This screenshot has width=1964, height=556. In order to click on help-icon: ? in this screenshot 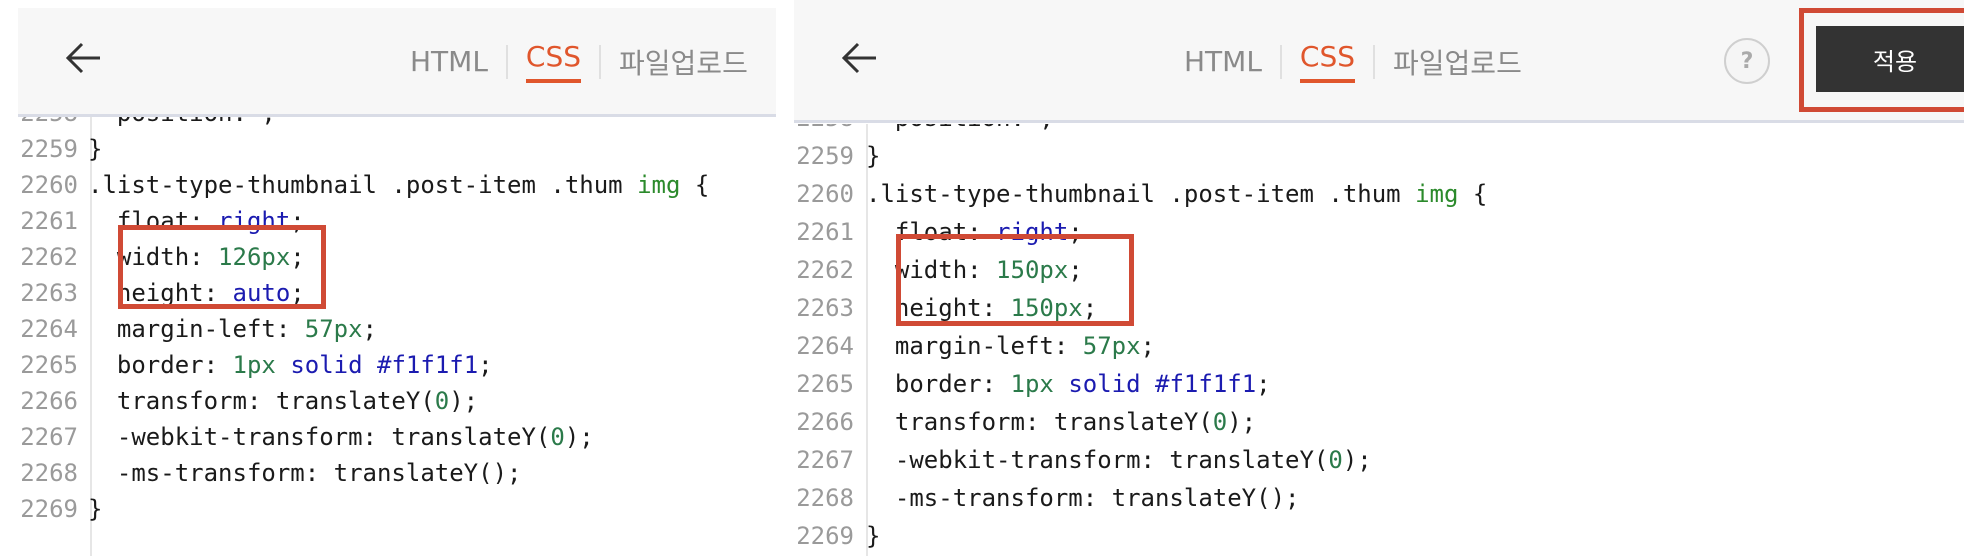, I will do `click(1747, 61)`.